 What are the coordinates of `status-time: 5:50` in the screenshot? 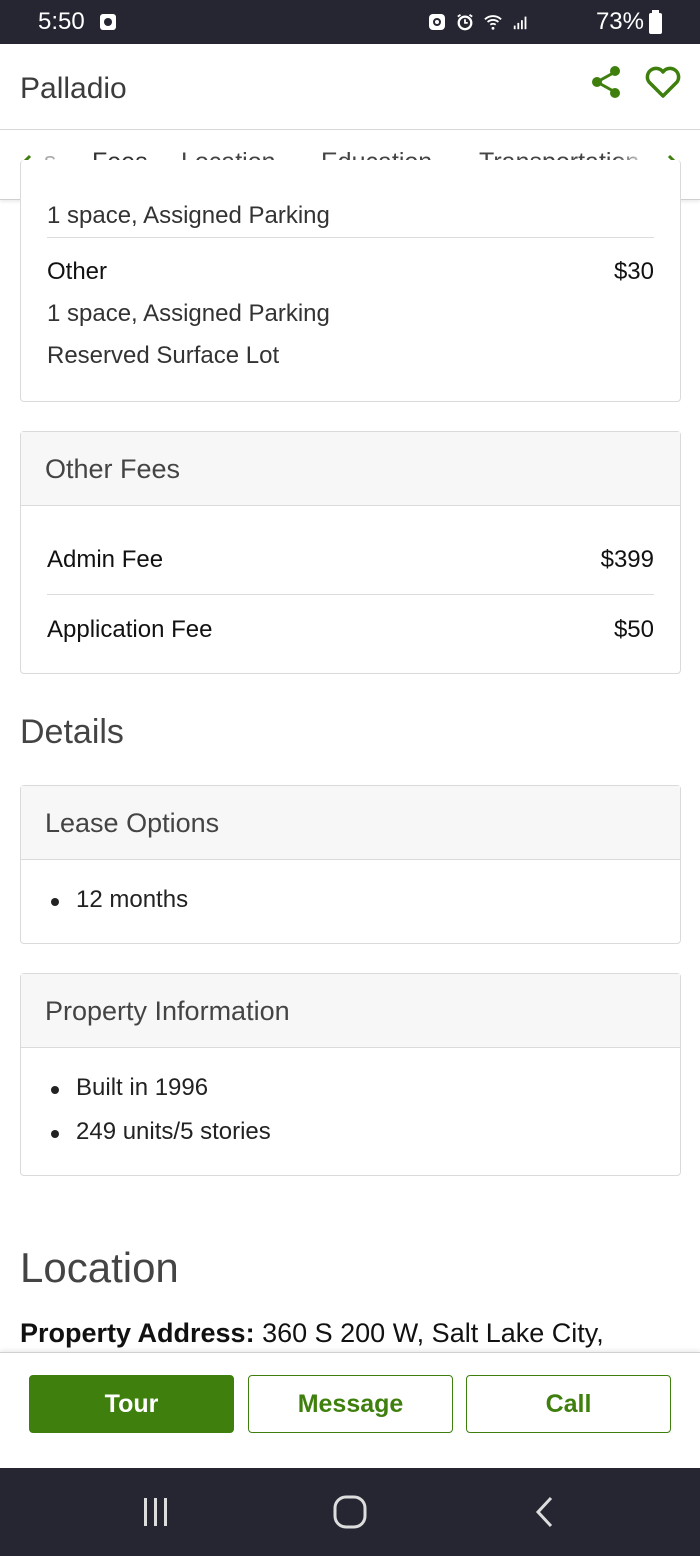 It's located at (61, 21).